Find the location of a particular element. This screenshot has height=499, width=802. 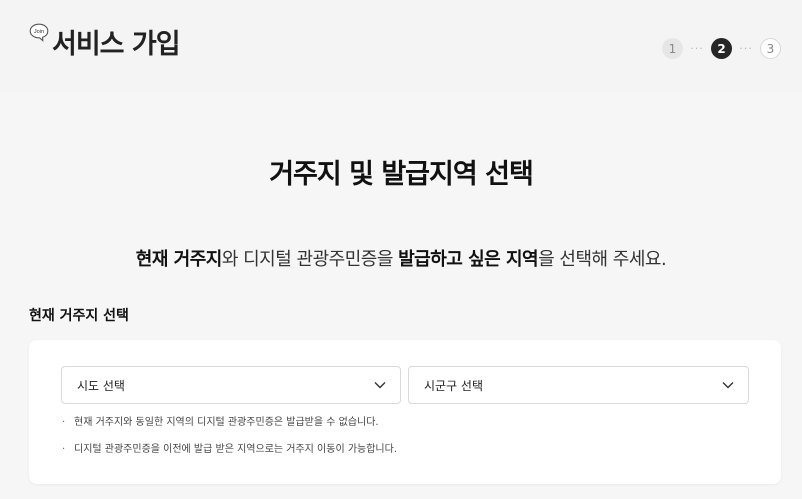

sido-select-value: 시도 선택 is located at coordinates (101, 385).